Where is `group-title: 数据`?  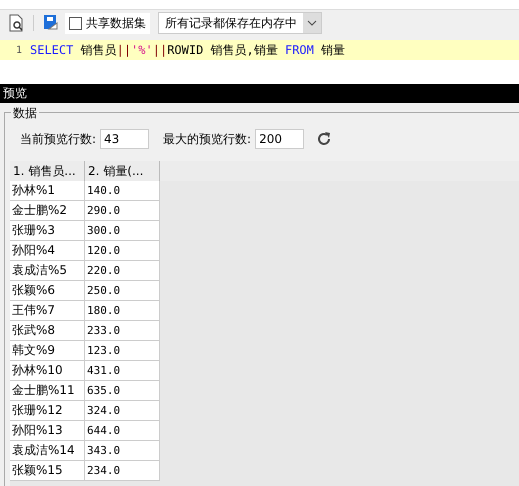
group-title: 数据 is located at coordinates (25, 113).